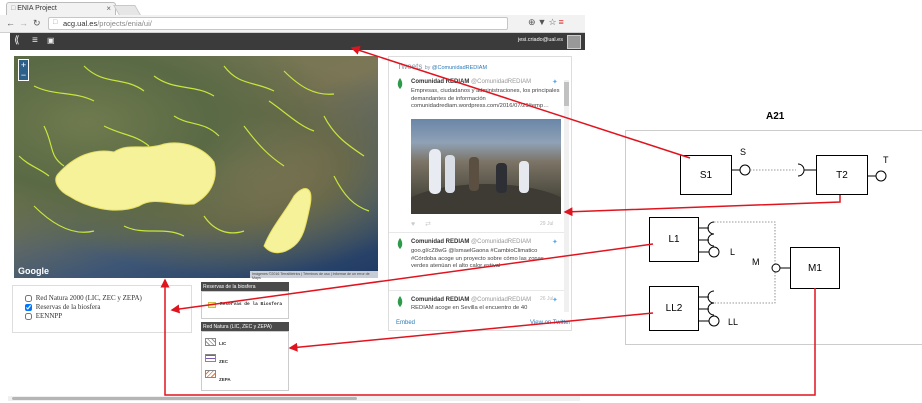  What do you see at coordinates (520, 102) in the screenshot?
I see `arrow-s1-to-navbar` at bounding box center [520, 102].